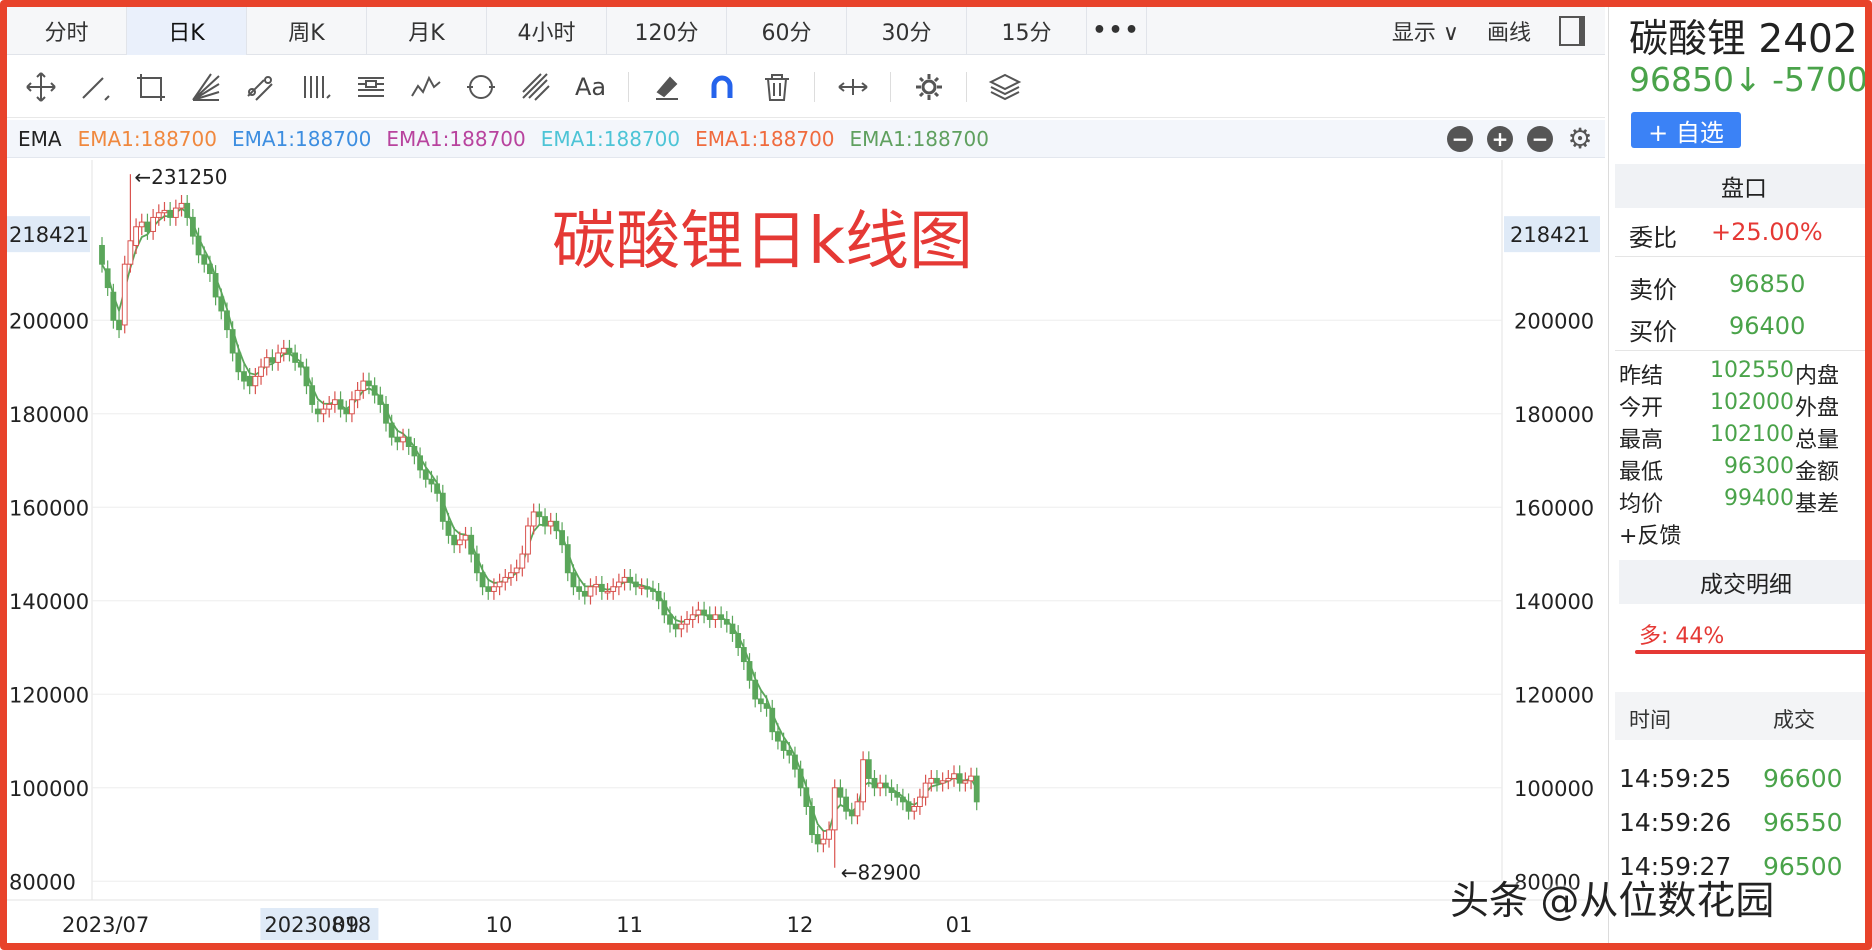 The height and width of the screenshot is (950, 1872). What do you see at coordinates (881, 873) in the screenshot?
I see `low-marker-label: ←82900` at bounding box center [881, 873].